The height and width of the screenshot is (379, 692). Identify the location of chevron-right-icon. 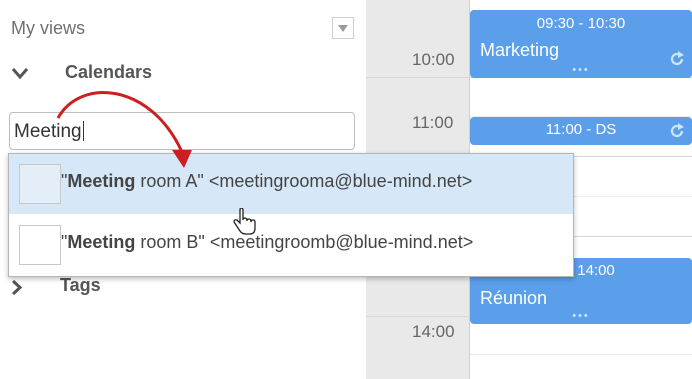
(17, 287).